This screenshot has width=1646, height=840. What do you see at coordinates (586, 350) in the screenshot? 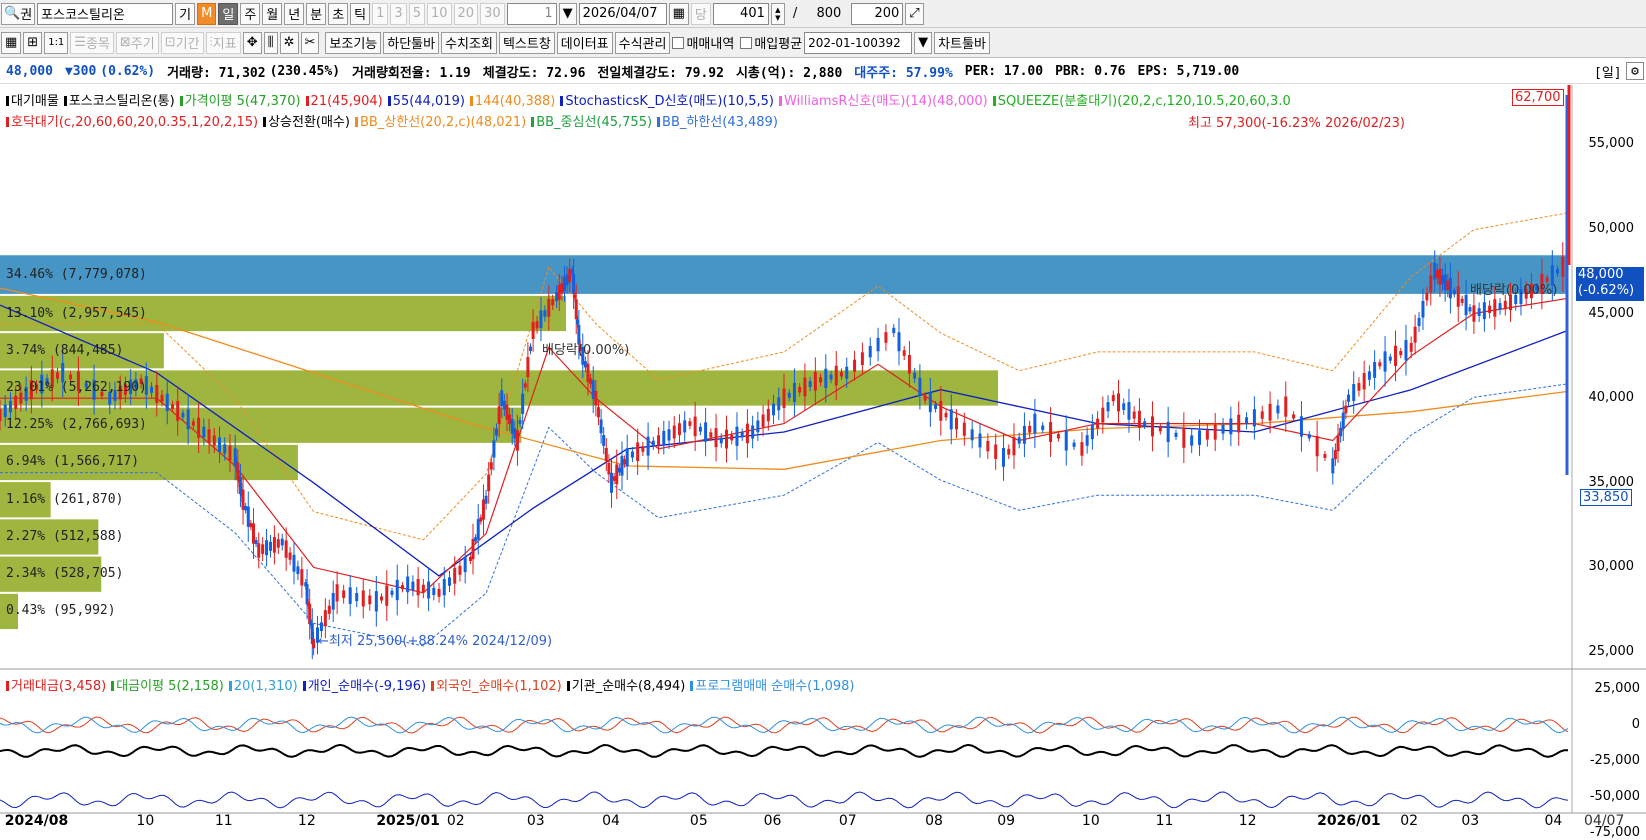
I see `dividend-annotation-1: 배당락(0.00%)` at bounding box center [586, 350].